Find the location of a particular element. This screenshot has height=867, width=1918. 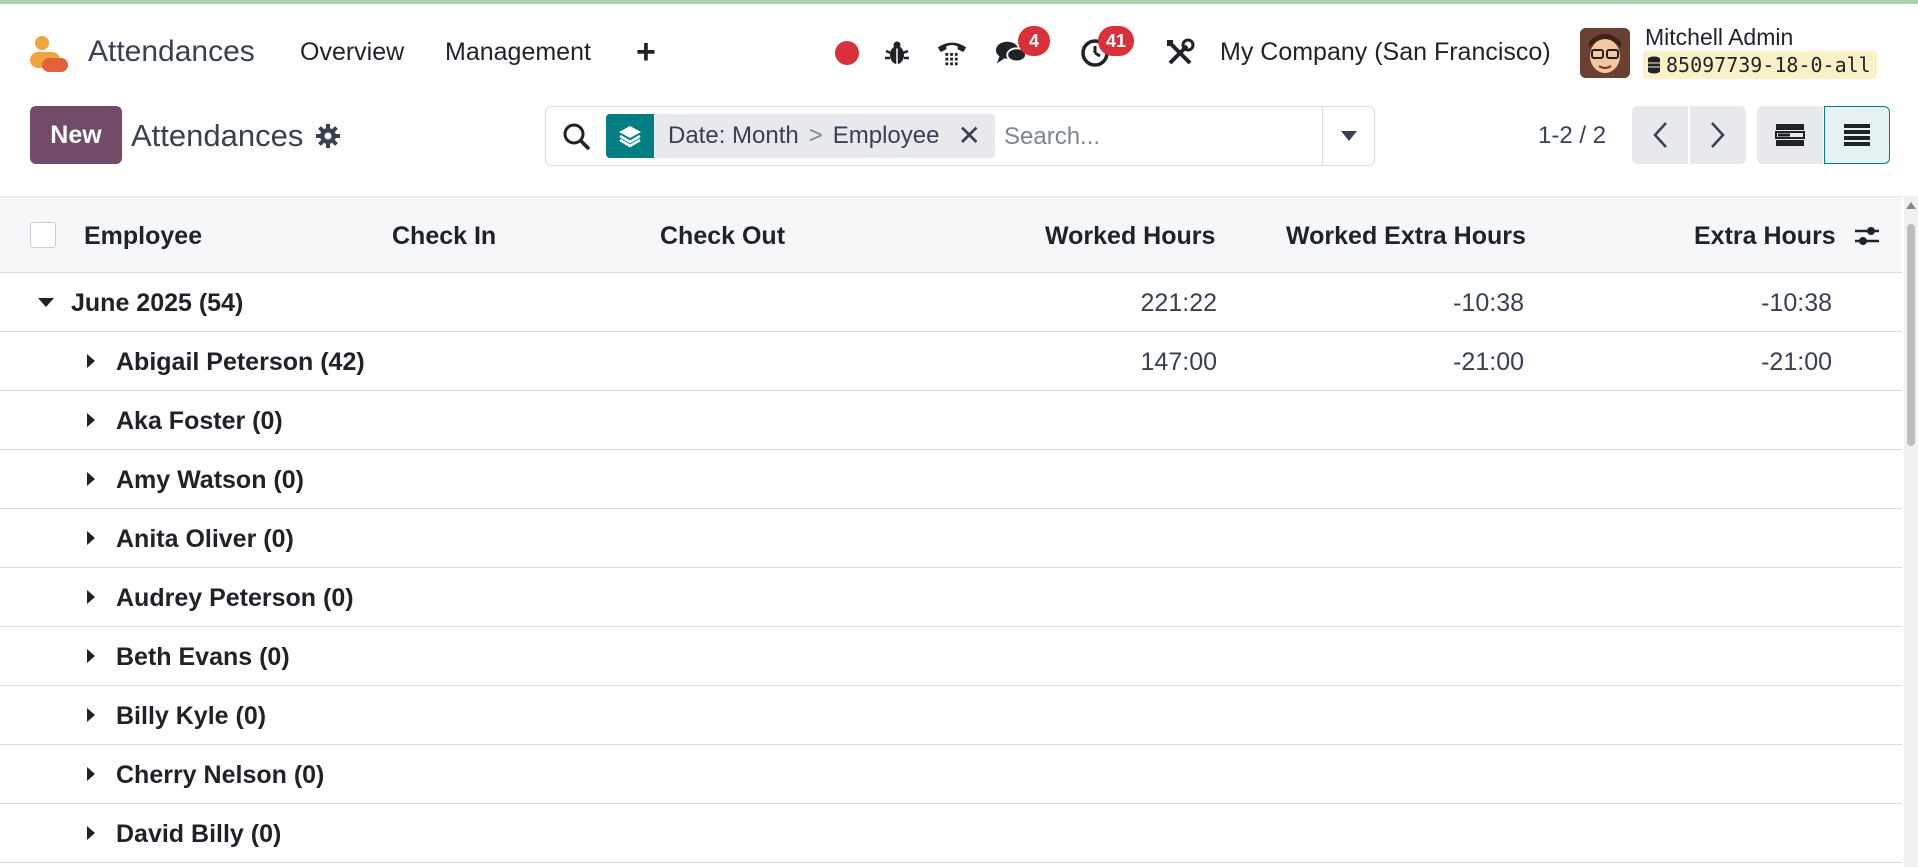

list-view-icon is located at coordinates (1857, 135).